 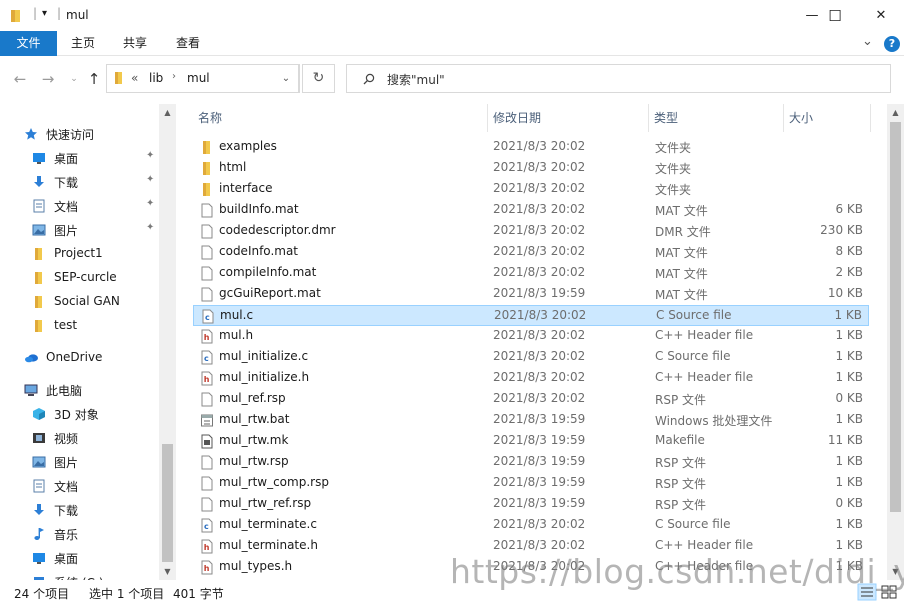 I want to click on refresh-icon: ↻, so click(x=318, y=78).